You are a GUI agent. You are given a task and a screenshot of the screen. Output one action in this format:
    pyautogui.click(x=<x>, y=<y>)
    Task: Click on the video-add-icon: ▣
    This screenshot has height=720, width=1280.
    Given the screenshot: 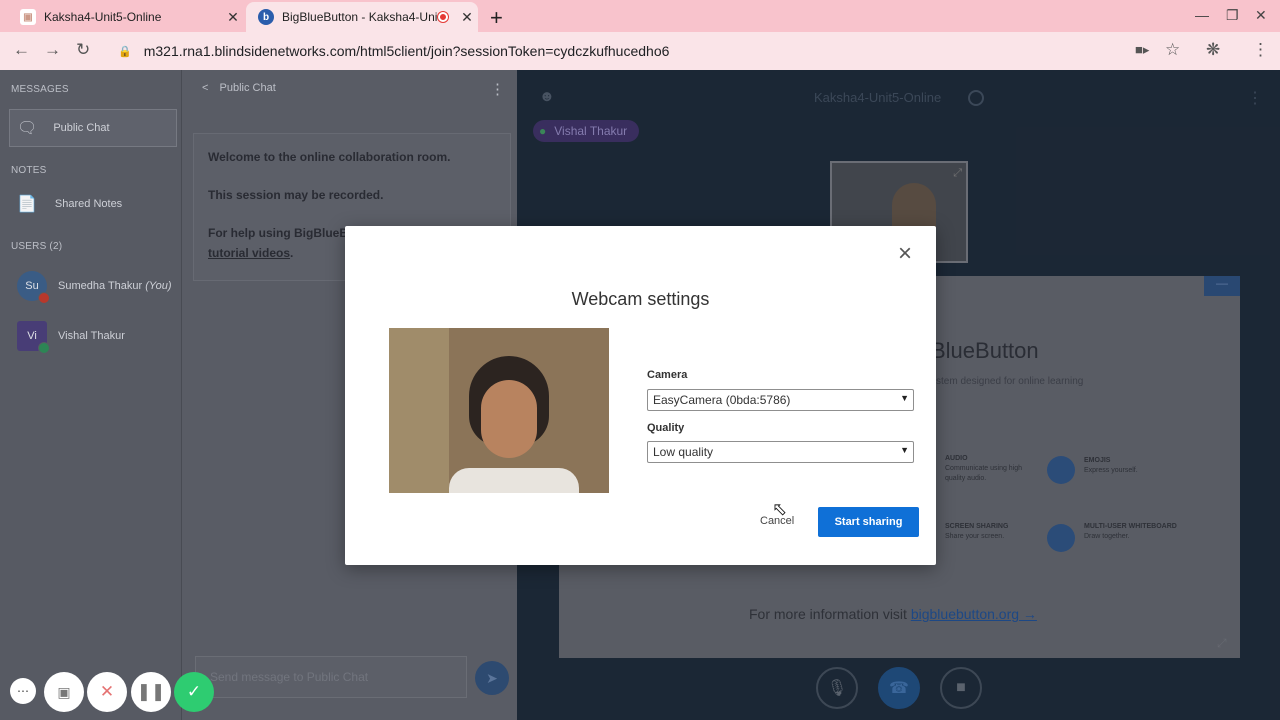 What is the action you would take?
    pyautogui.click(x=64, y=692)
    